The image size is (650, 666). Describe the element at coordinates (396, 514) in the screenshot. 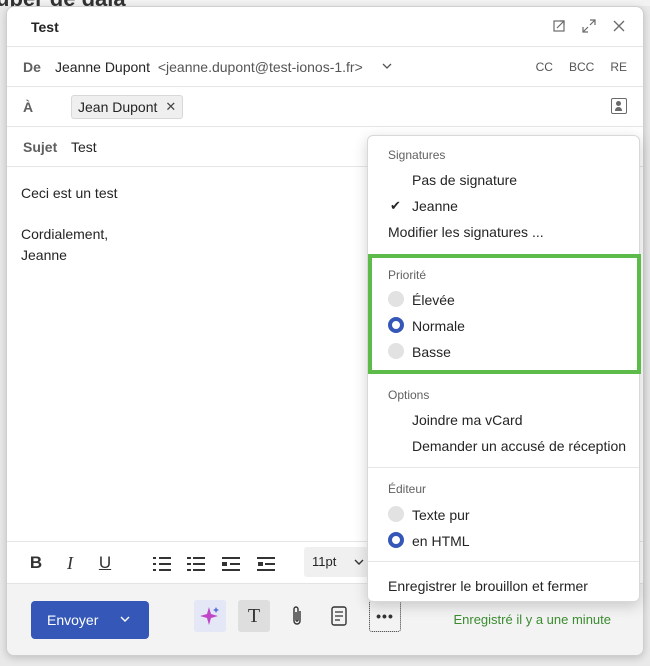

I see `radio-editor-plain` at that location.